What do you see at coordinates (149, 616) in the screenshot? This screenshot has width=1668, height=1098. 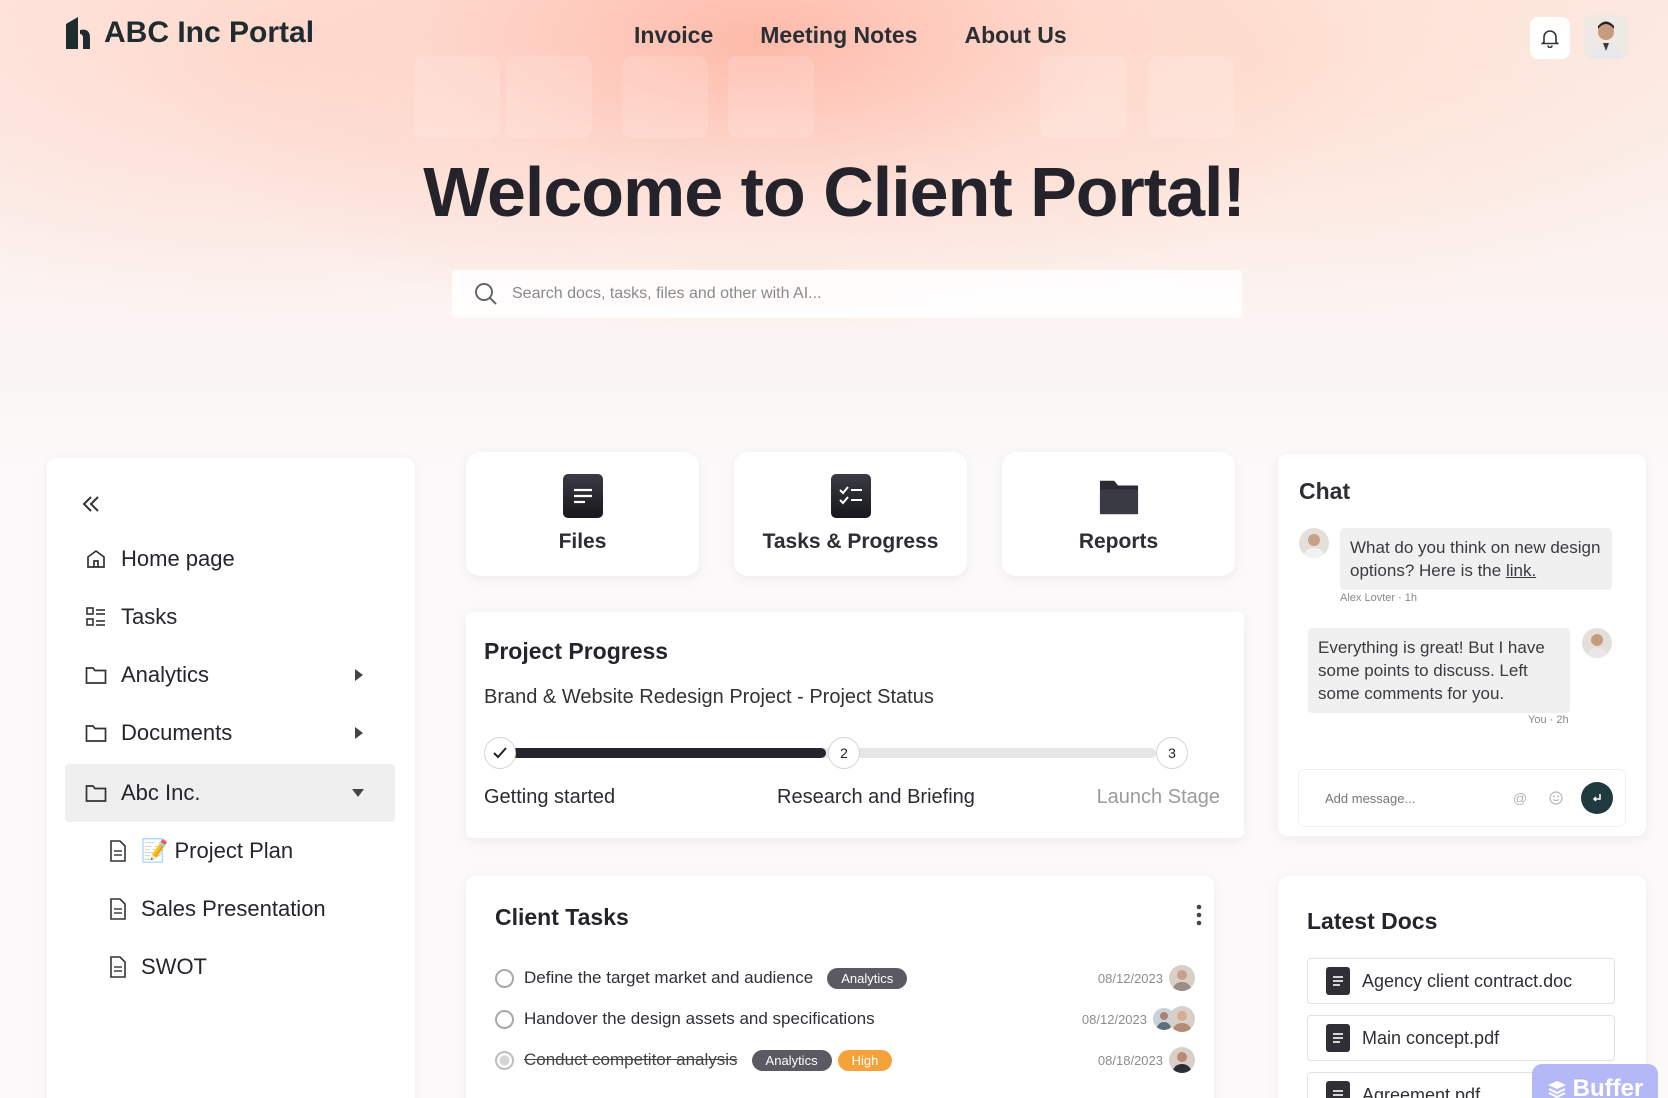 I see `sidebar-item-label: Tasks` at bounding box center [149, 616].